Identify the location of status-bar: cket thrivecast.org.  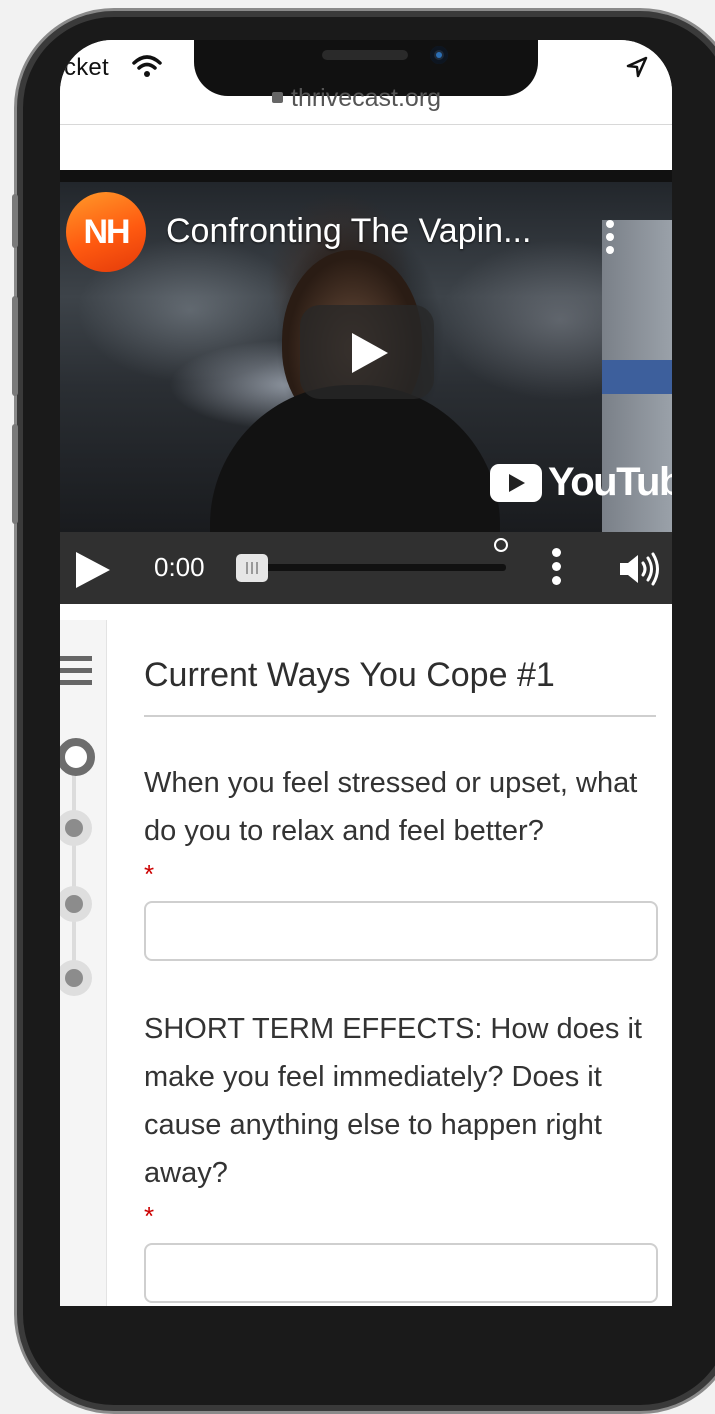
(366, 80).